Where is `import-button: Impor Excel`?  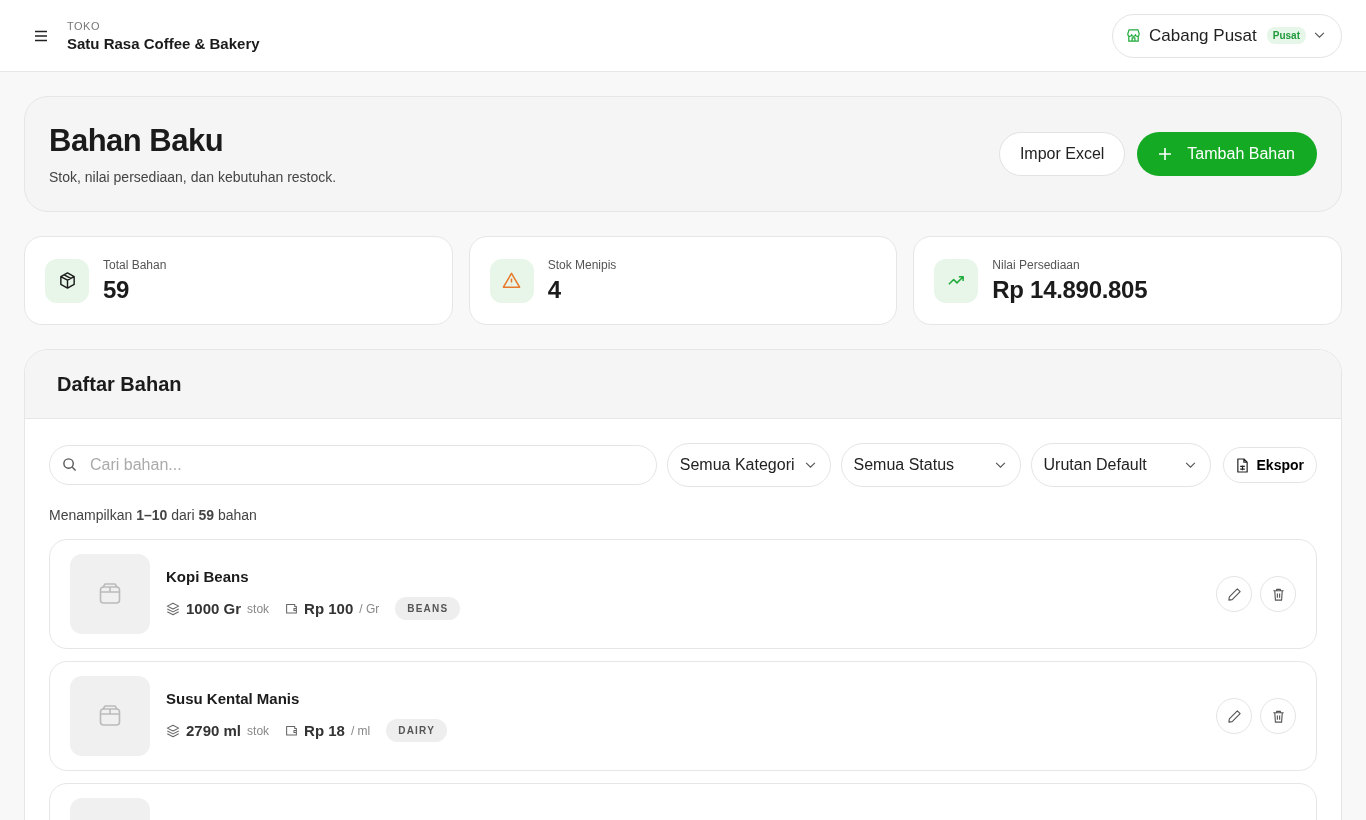
import-button: Impor Excel is located at coordinates (1062, 154).